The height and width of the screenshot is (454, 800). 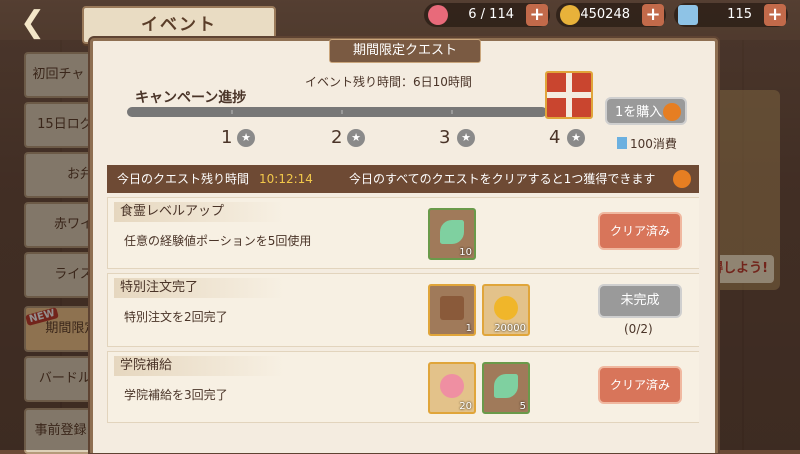 I want to click on add-coin-button: +, so click(x=653, y=15).